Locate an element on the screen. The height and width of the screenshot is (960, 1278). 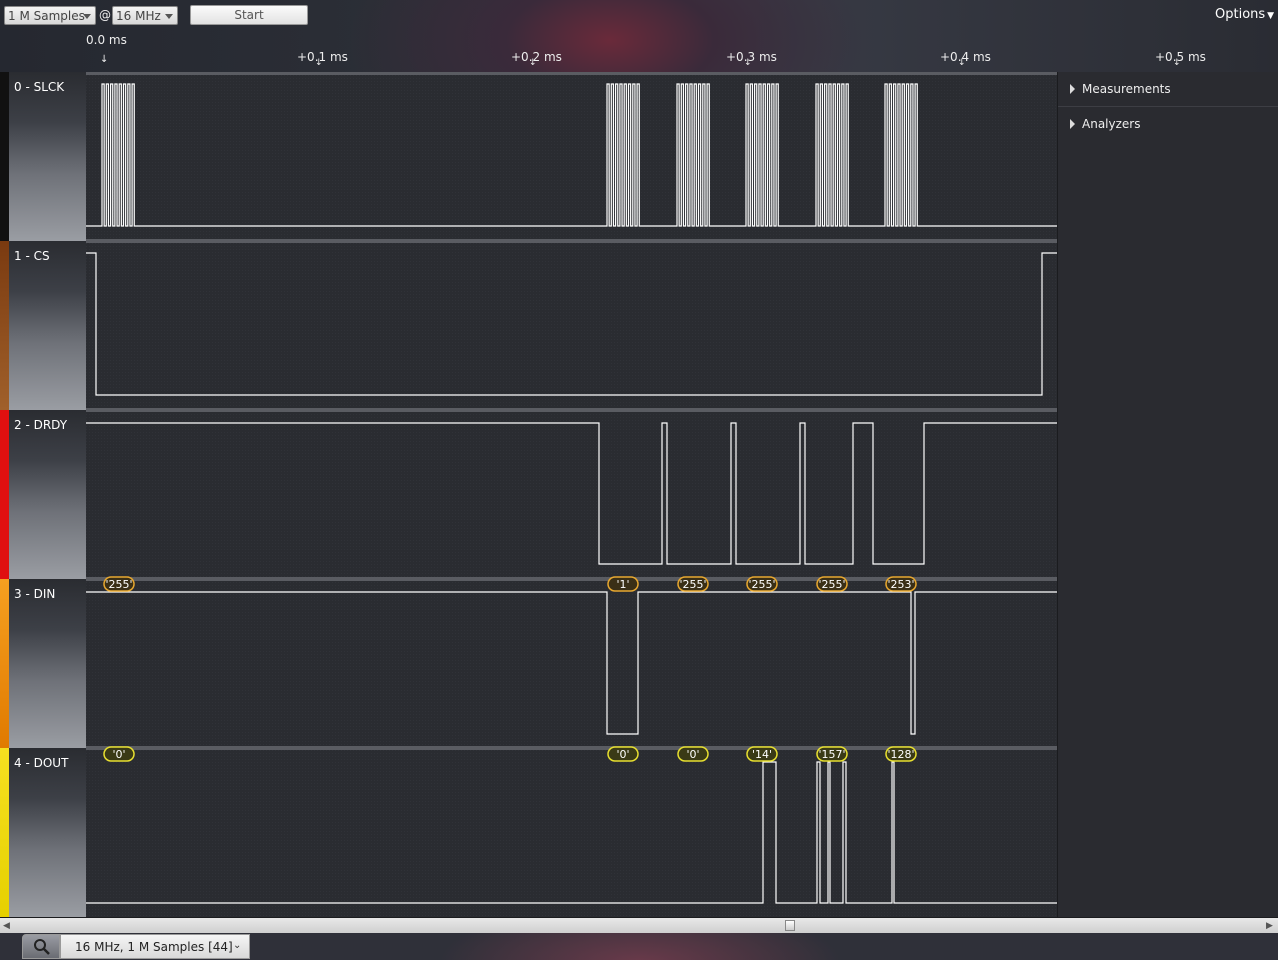
scroll-right-icon: ▶ is located at coordinates (1269, 926).